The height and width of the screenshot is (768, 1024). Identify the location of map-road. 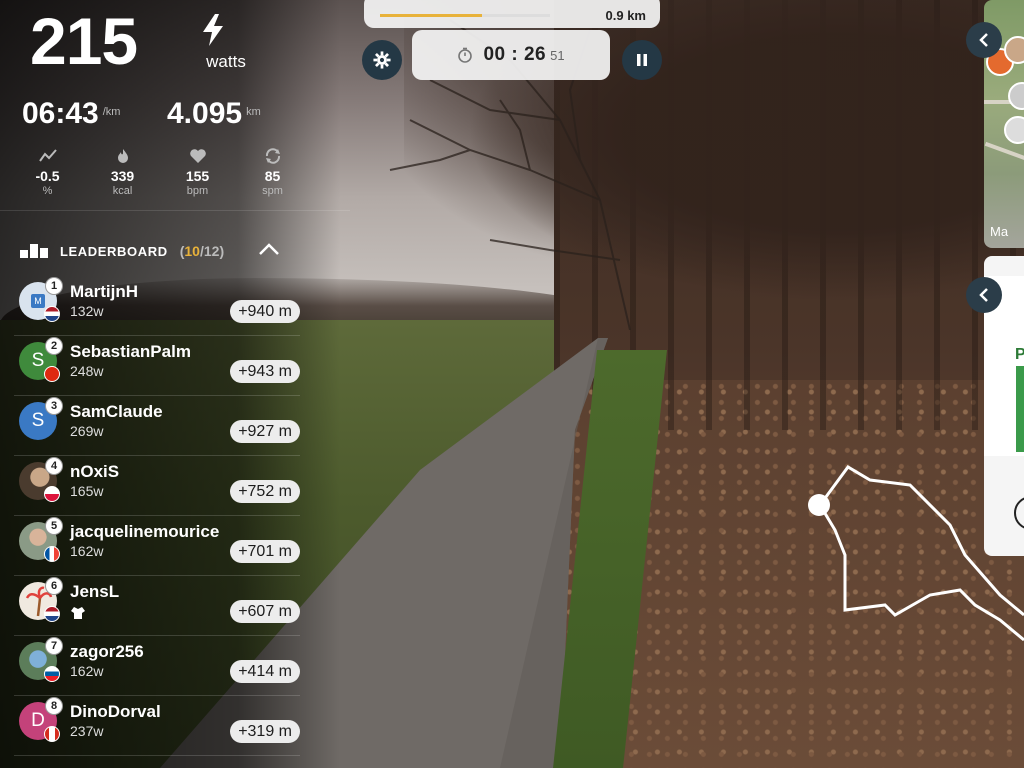
(1004, 152).